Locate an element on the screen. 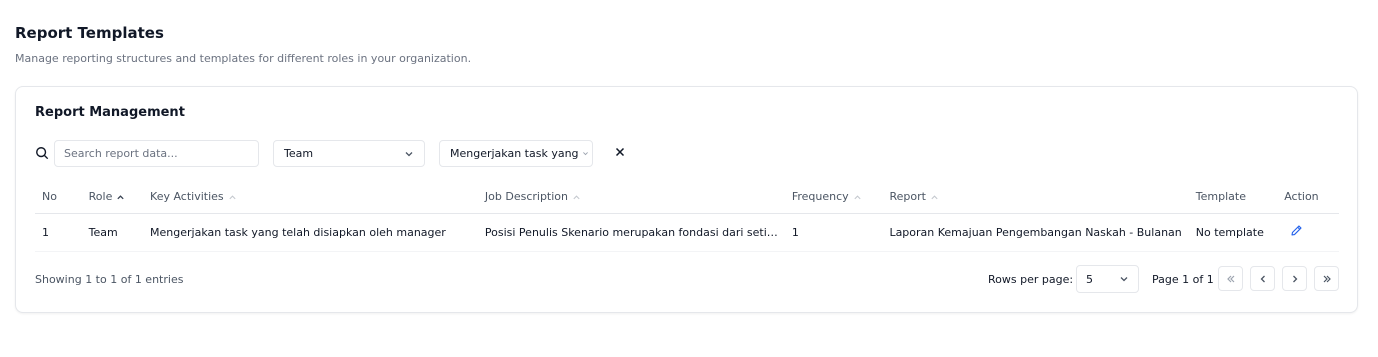 The image size is (1378, 357). chevrons-left-icon is located at coordinates (1230, 278).